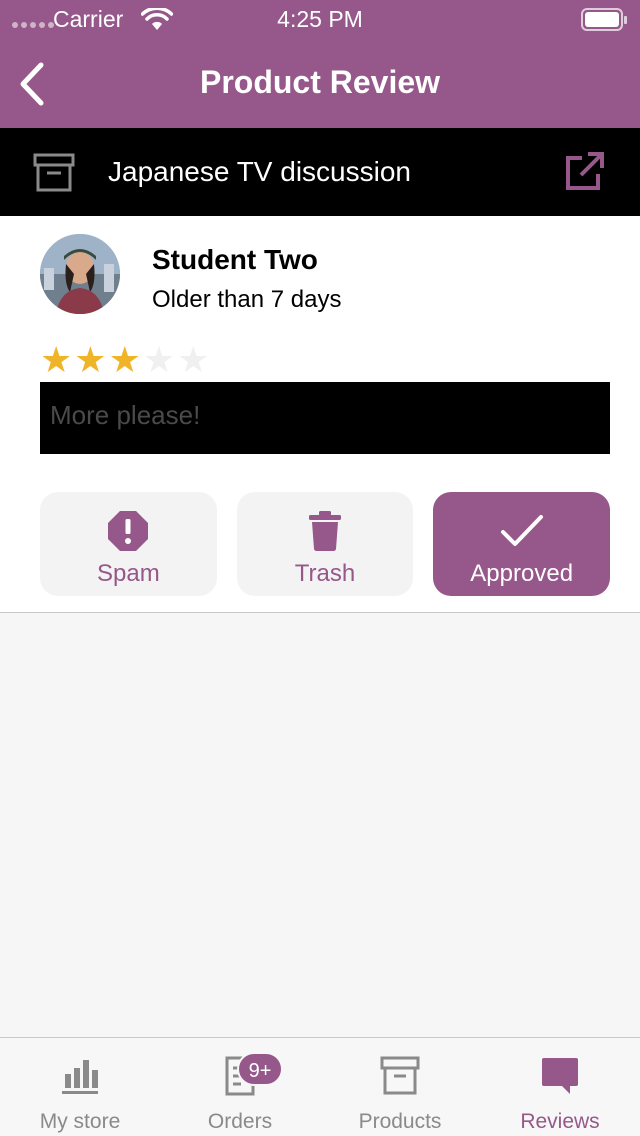 The height and width of the screenshot is (1136, 640). Describe the element at coordinates (584, 174) in the screenshot. I see `external-link-icon` at that location.